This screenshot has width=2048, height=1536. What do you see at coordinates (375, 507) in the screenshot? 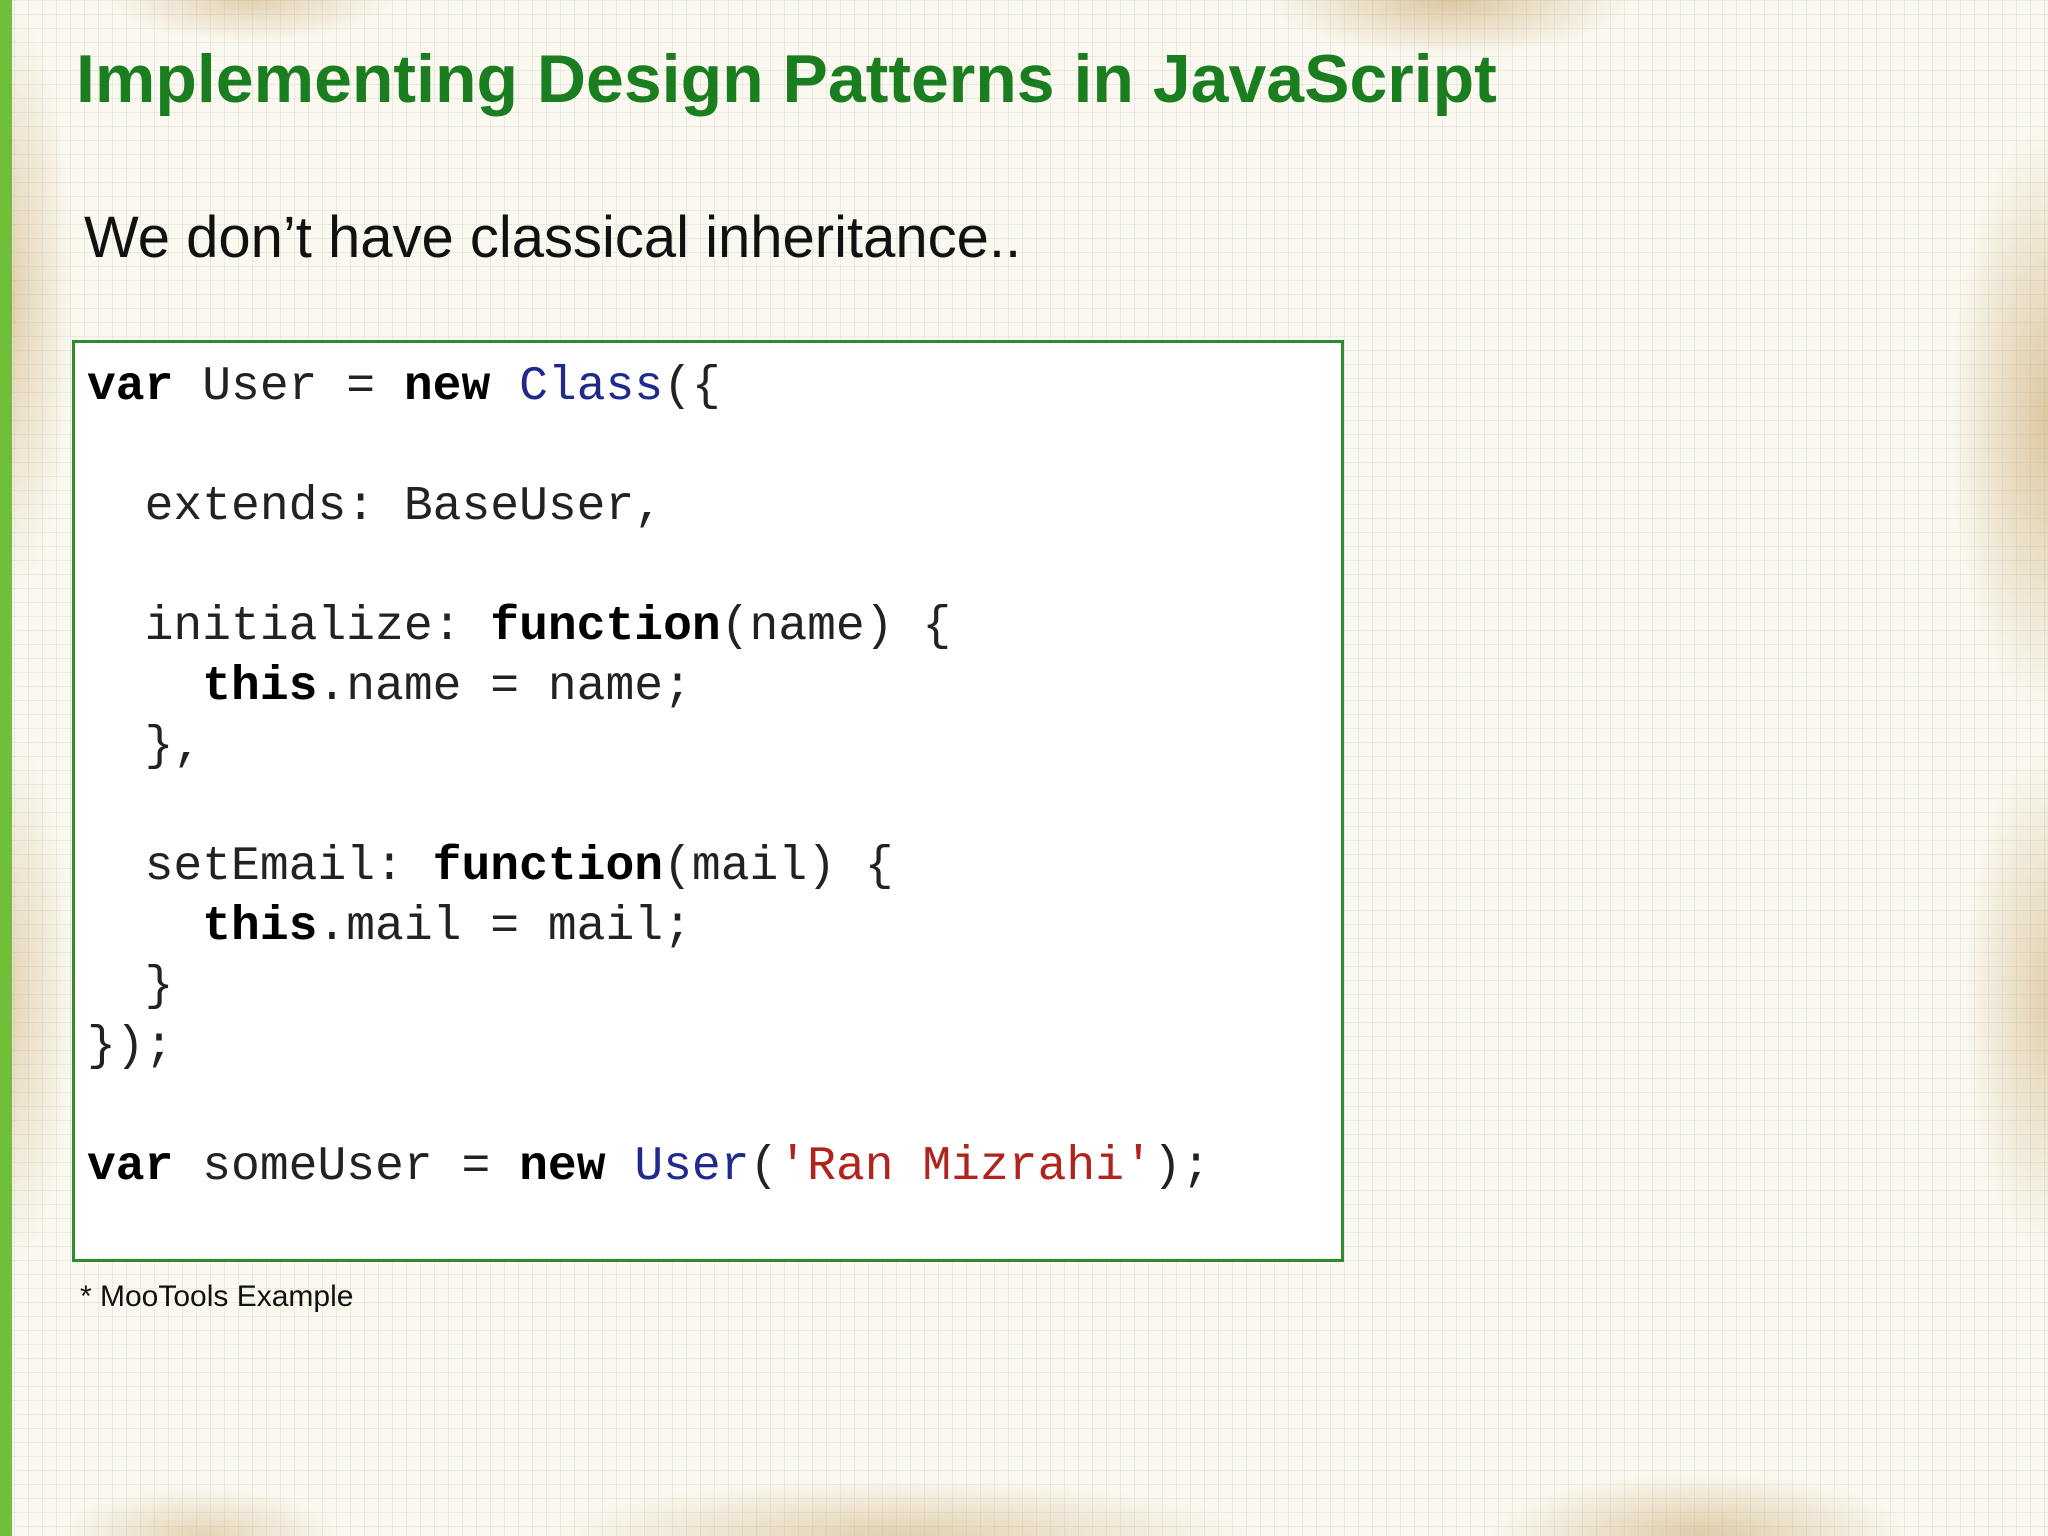
I see `code-line-3: extends: BaseUser,` at bounding box center [375, 507].